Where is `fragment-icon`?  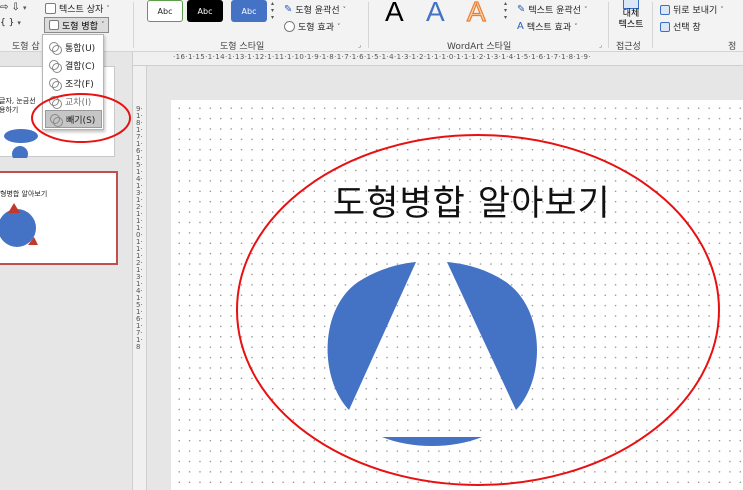 fragment-icon is located at coordinates (55, 84).